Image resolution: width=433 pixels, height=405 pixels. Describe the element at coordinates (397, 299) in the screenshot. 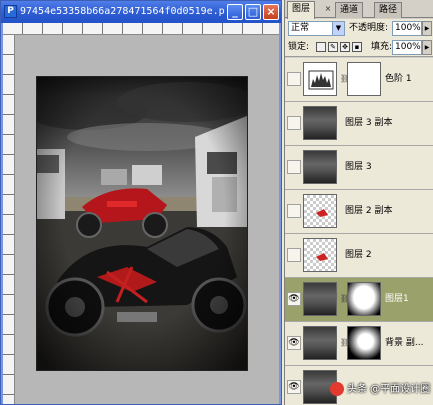

I see `layer-name: 图层1` at that location.